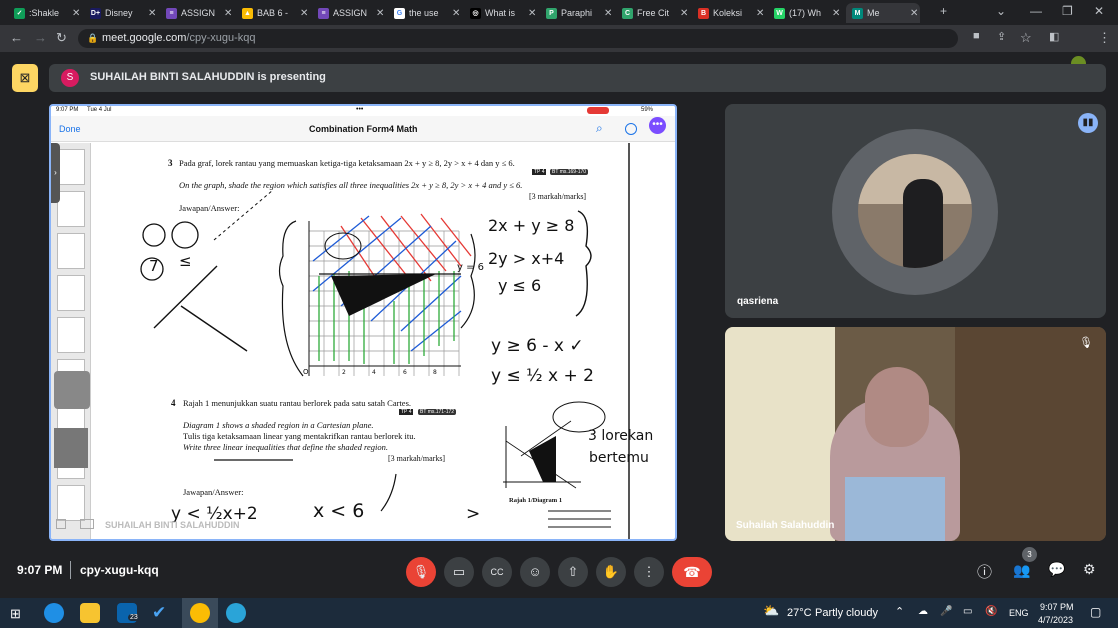  What do you see at coordinates (154, 266) in the screenshot?
I see `hw-digit-7: 7` at bounding box center [154, 266].